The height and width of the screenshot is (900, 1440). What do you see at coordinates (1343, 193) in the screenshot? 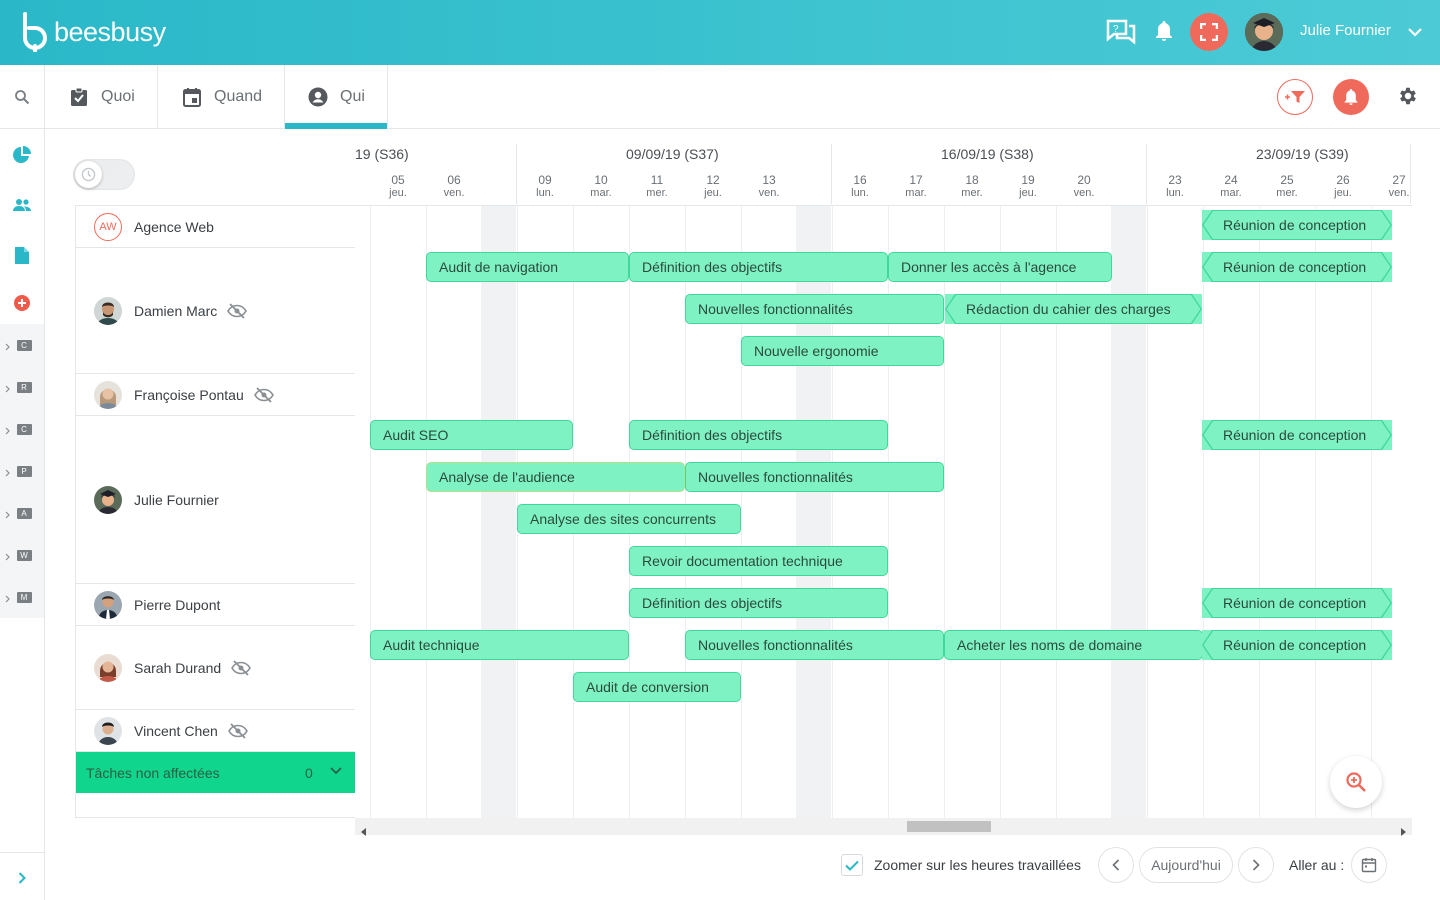
I see `weekday: jeu.` at bounding box center [1343, 193].